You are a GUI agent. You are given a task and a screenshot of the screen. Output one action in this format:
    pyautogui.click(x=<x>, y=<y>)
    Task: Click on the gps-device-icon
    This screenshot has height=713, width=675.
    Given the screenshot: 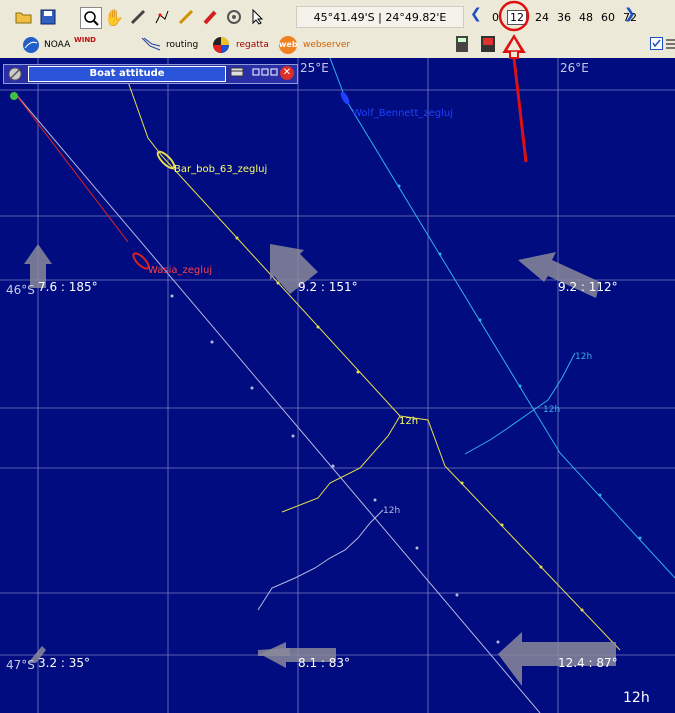 What is the action you would take?
    pyautogui.click(x=488, y=44)
    